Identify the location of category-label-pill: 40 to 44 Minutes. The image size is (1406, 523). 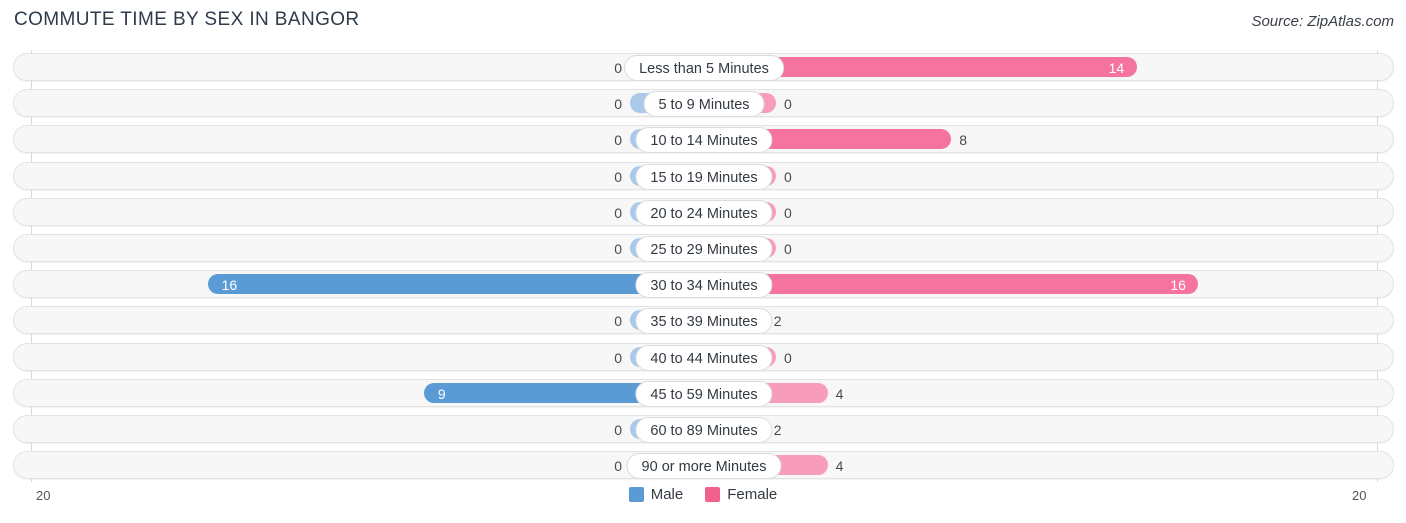
(704, 357).